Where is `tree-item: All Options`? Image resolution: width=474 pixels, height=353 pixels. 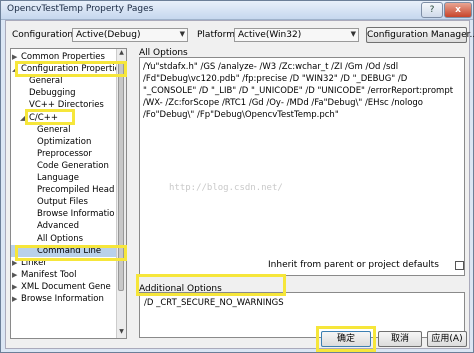
tree-item: All Options is located at coordinates (64, 239).